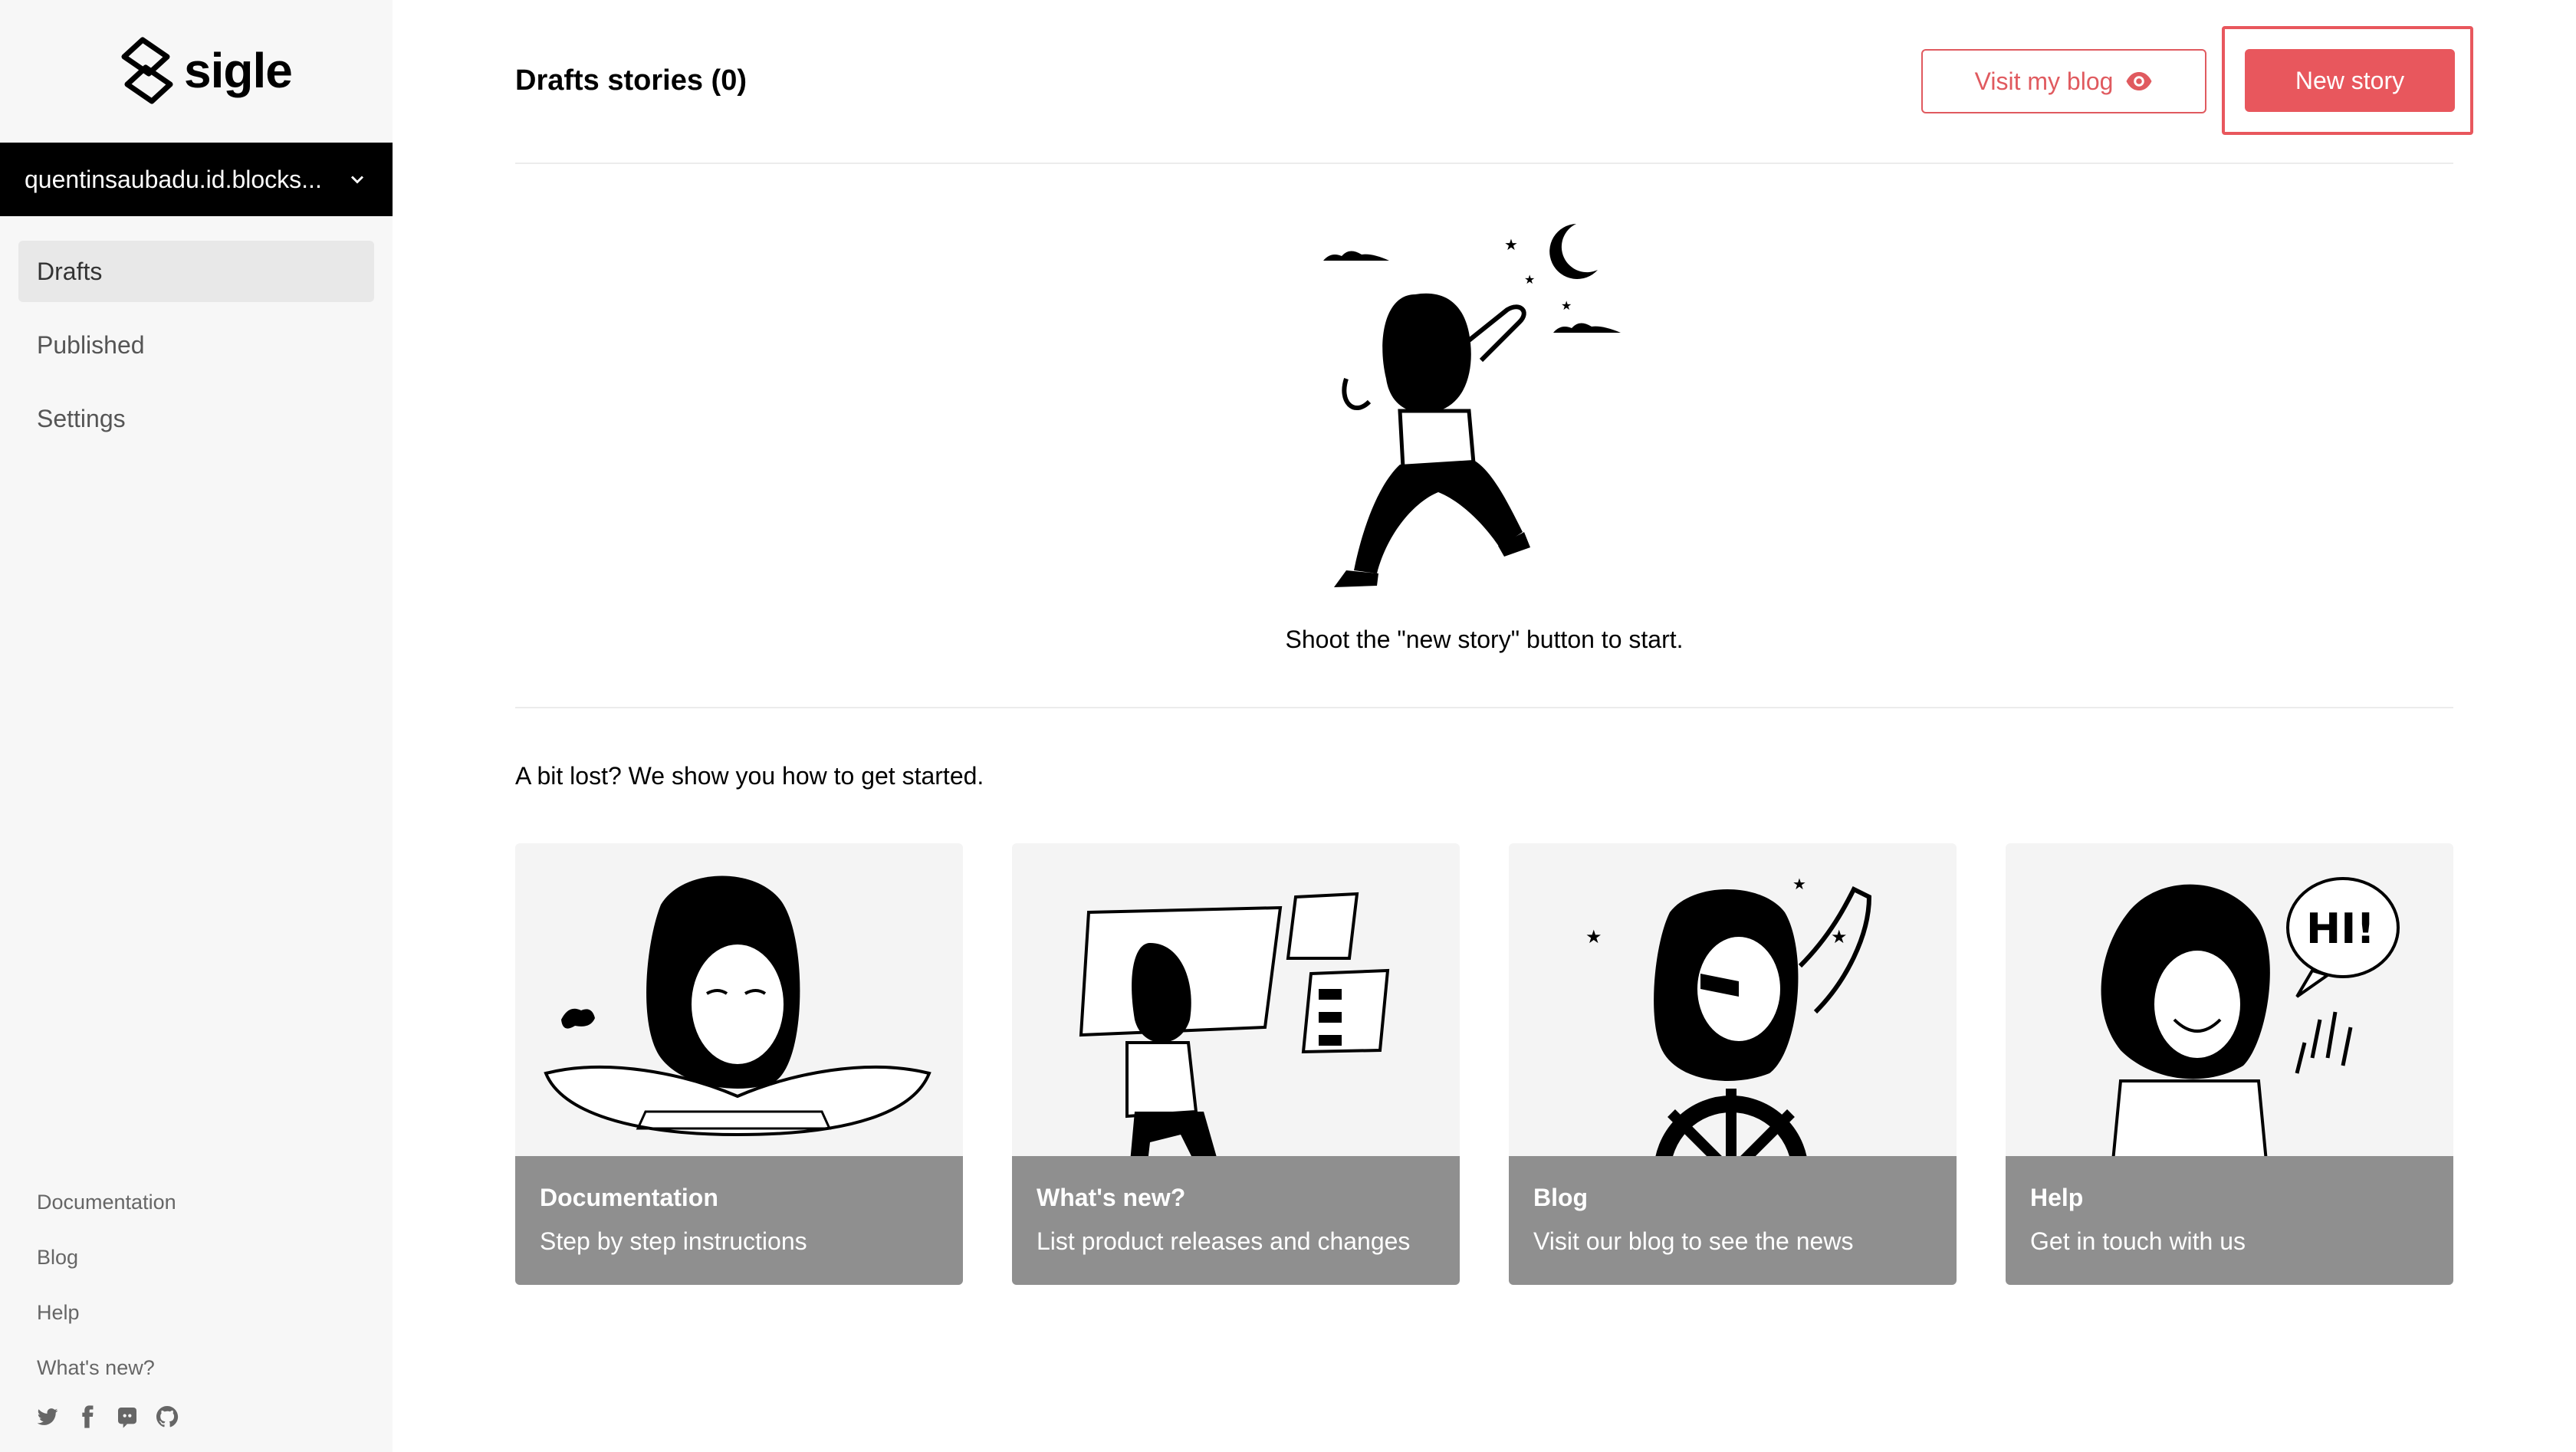 This screenshot has height=1452, width=2576. Describe the element at coordinates (2139, 81) in the screenshot. I see `eye-icon` at that location.